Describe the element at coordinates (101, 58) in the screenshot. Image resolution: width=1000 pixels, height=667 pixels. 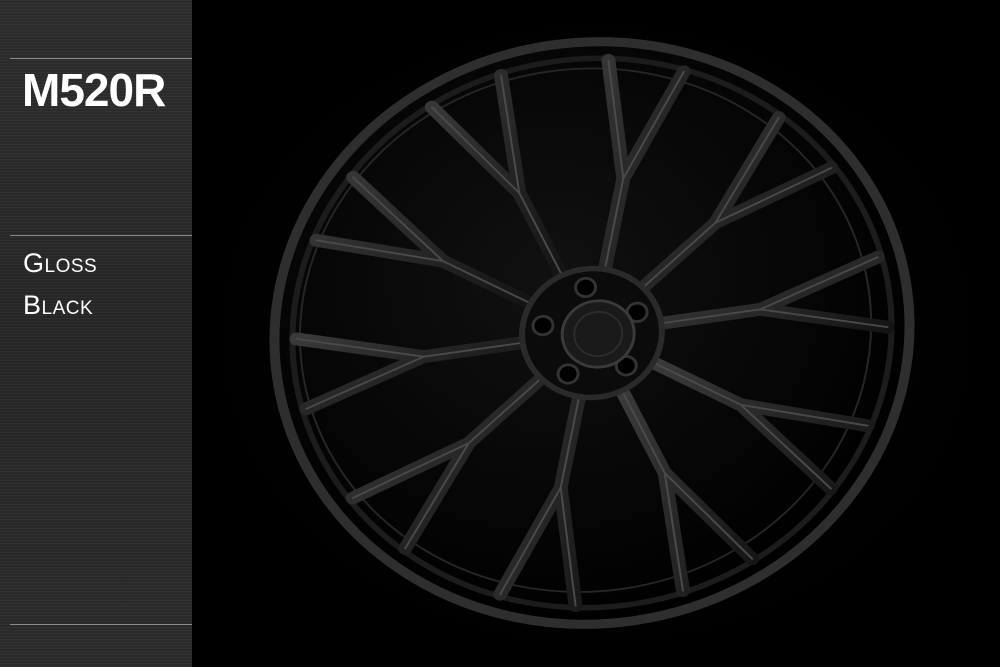
I see `top-divider` at that location.